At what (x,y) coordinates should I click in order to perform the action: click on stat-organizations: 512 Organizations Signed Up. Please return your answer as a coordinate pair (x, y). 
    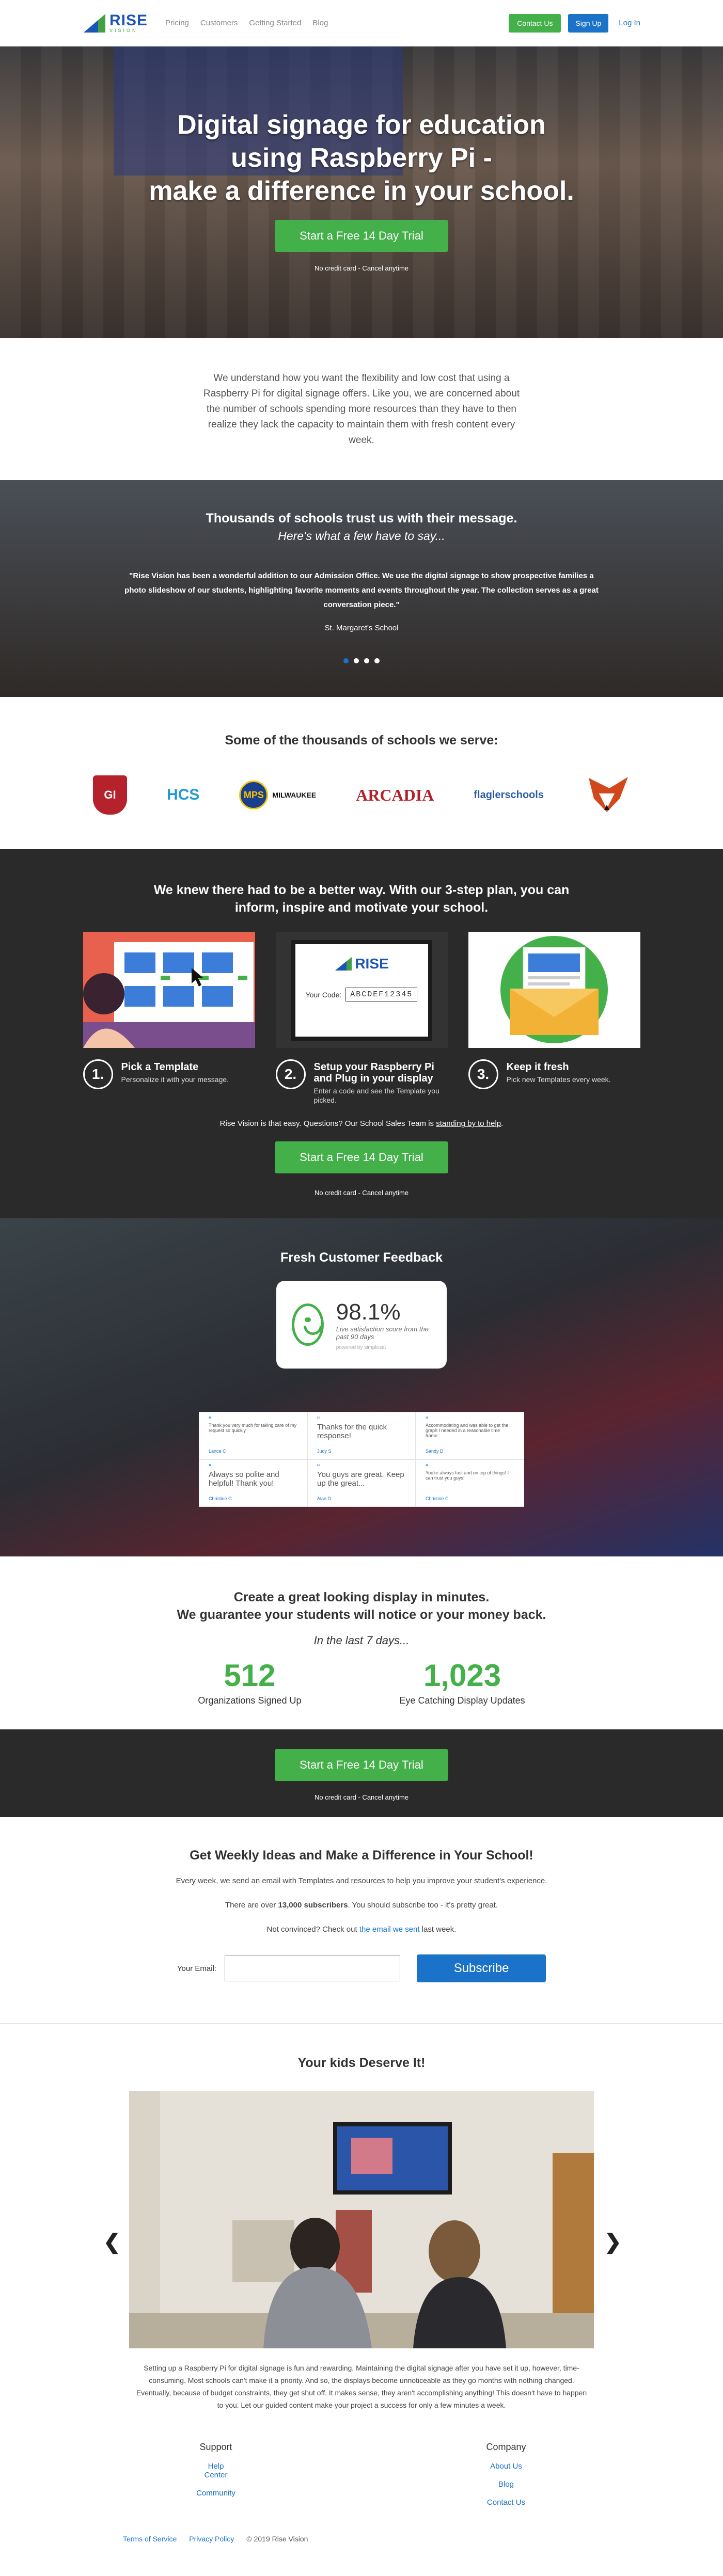
    Looking at the image, I should click on (249, 1682).